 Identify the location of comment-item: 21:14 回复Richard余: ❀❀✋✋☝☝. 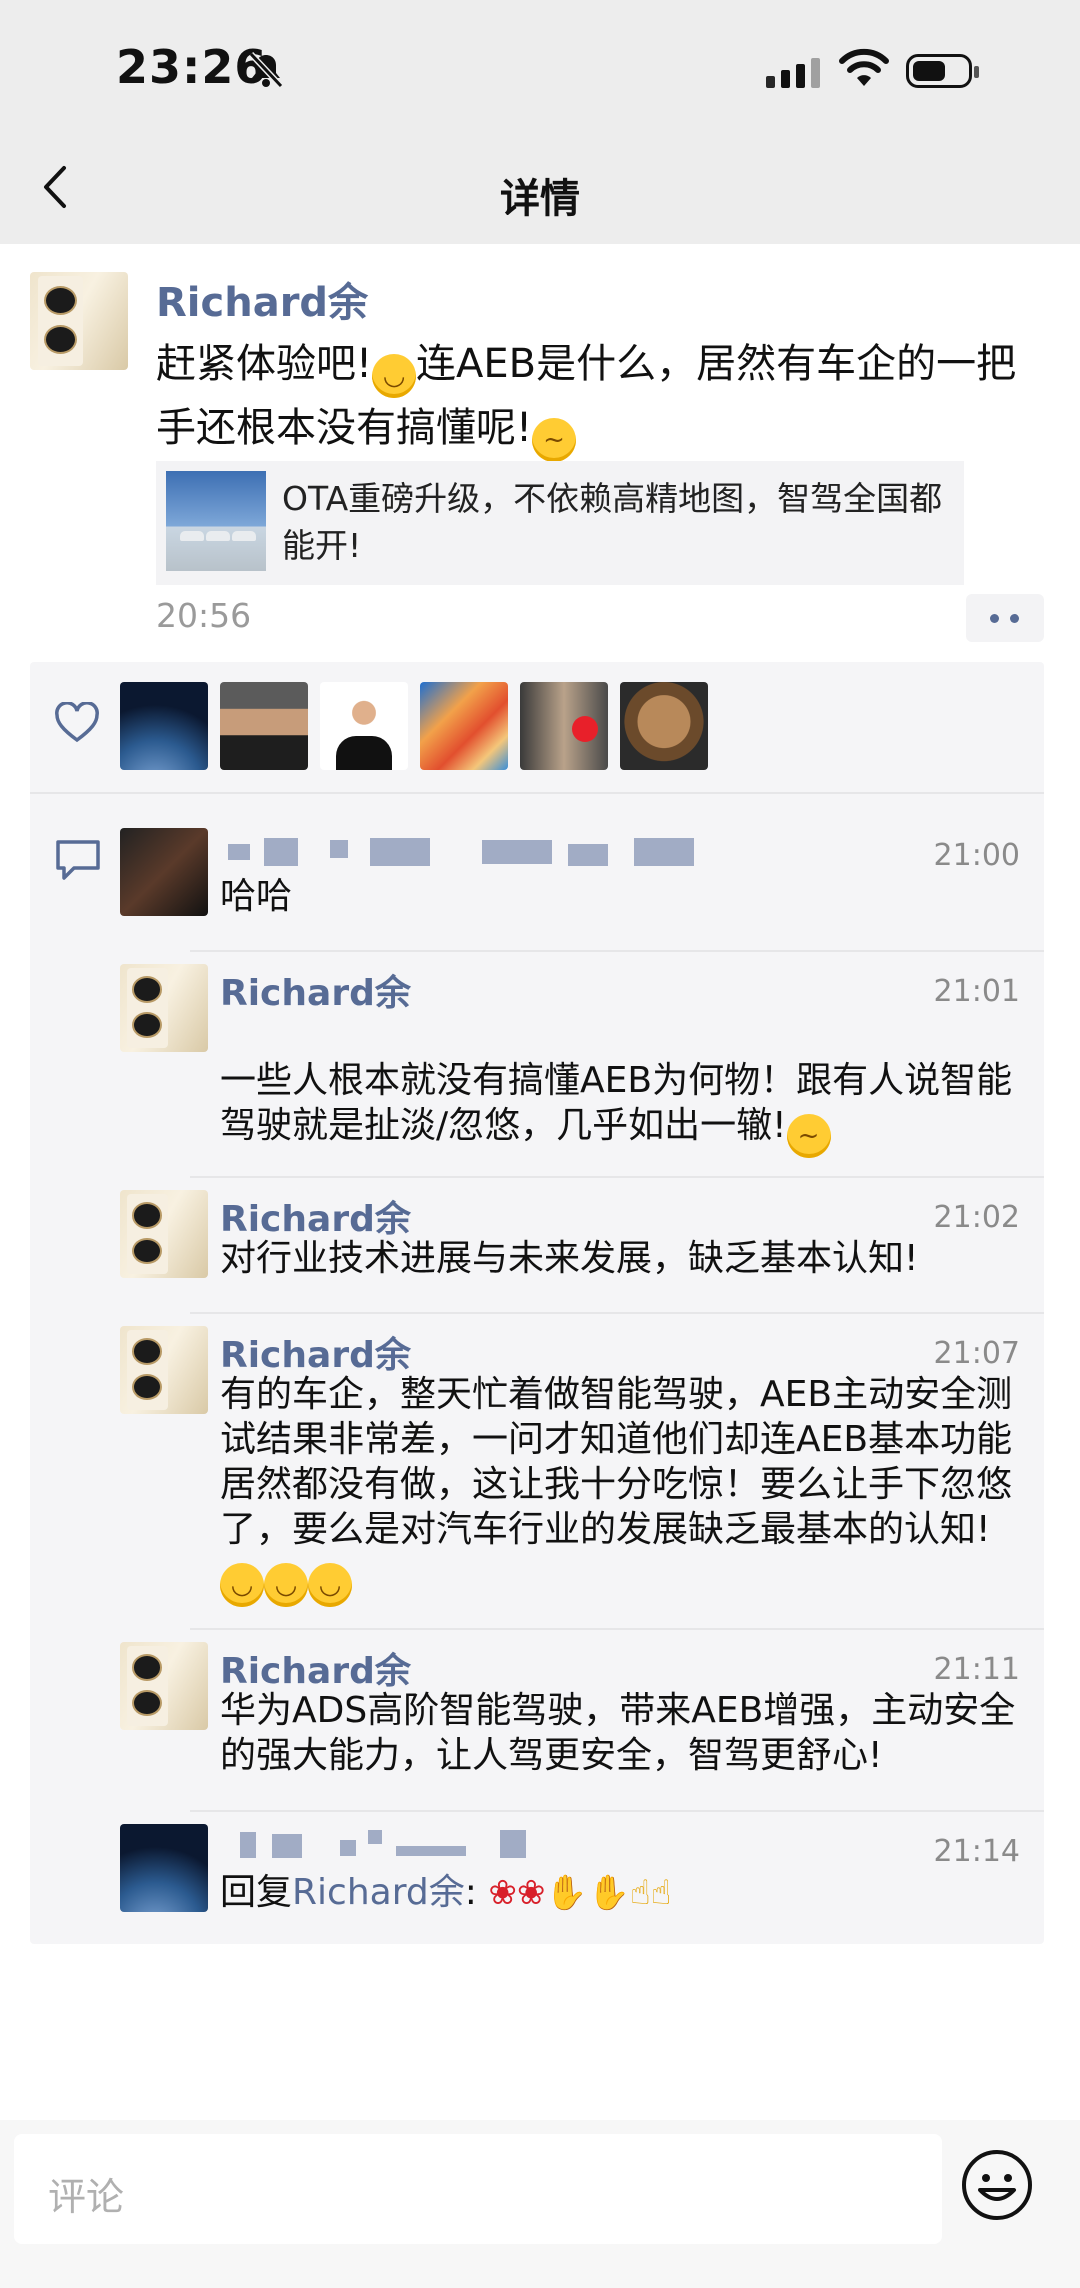
(570, 1872).